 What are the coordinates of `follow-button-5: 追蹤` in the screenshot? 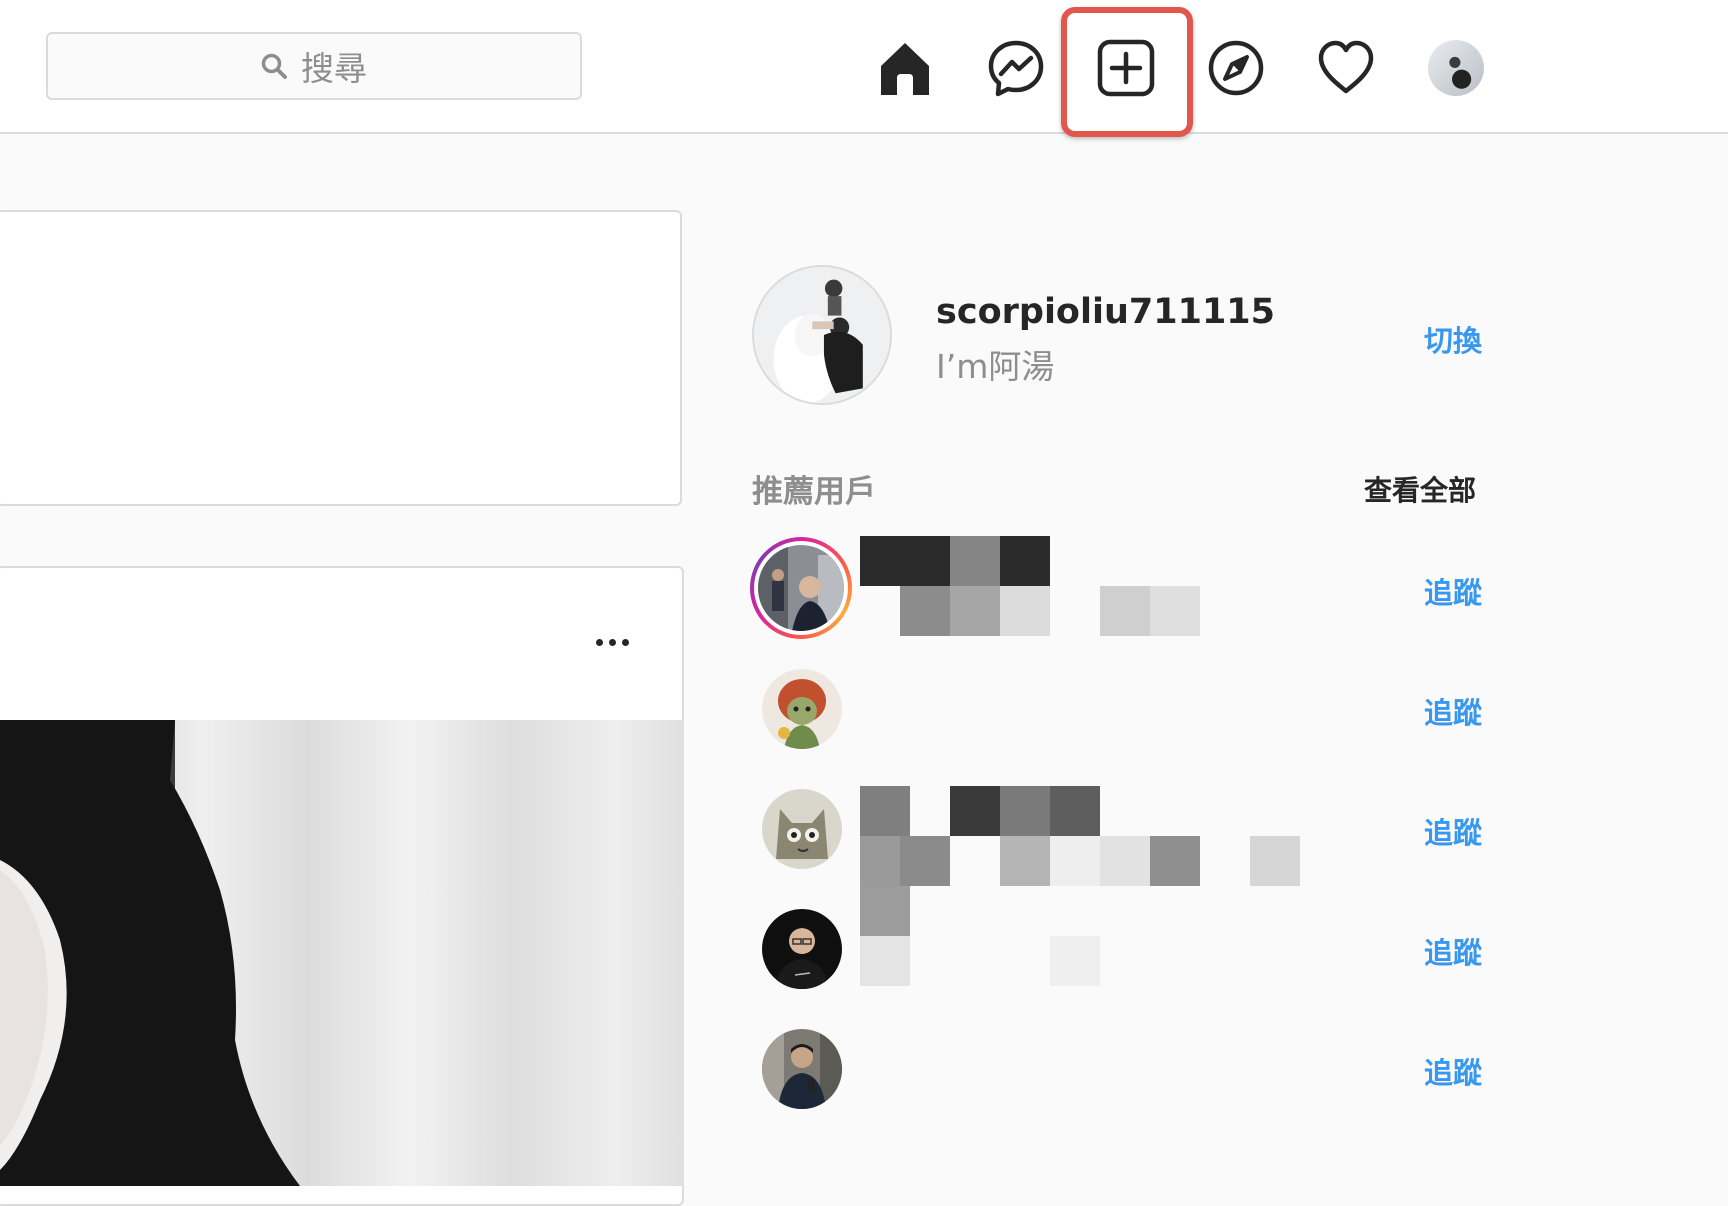 It's located at (1453, 1071).